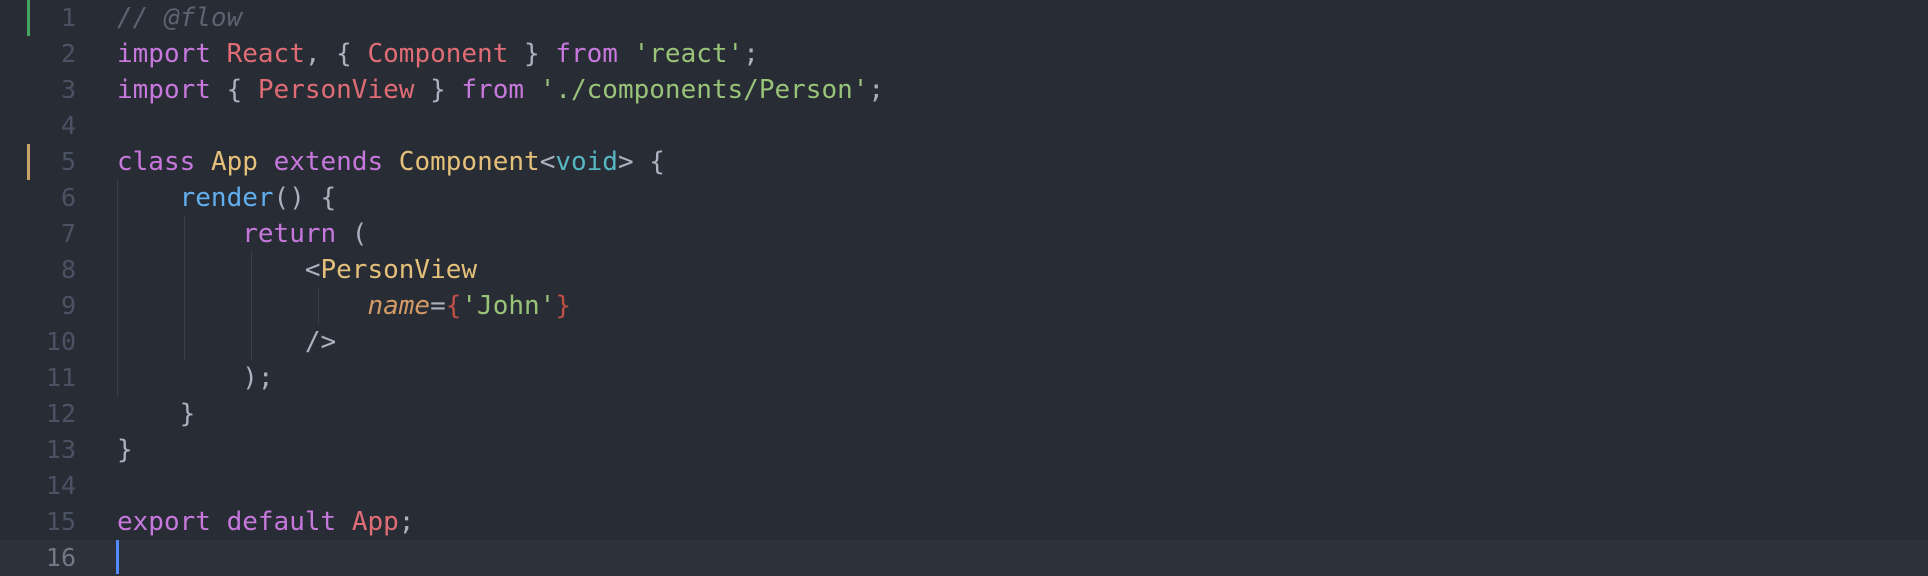 The image size is (1928, 576). Describe the element at coordinates (289, 234) in the screenshot. I see `code-token: return` at that location.